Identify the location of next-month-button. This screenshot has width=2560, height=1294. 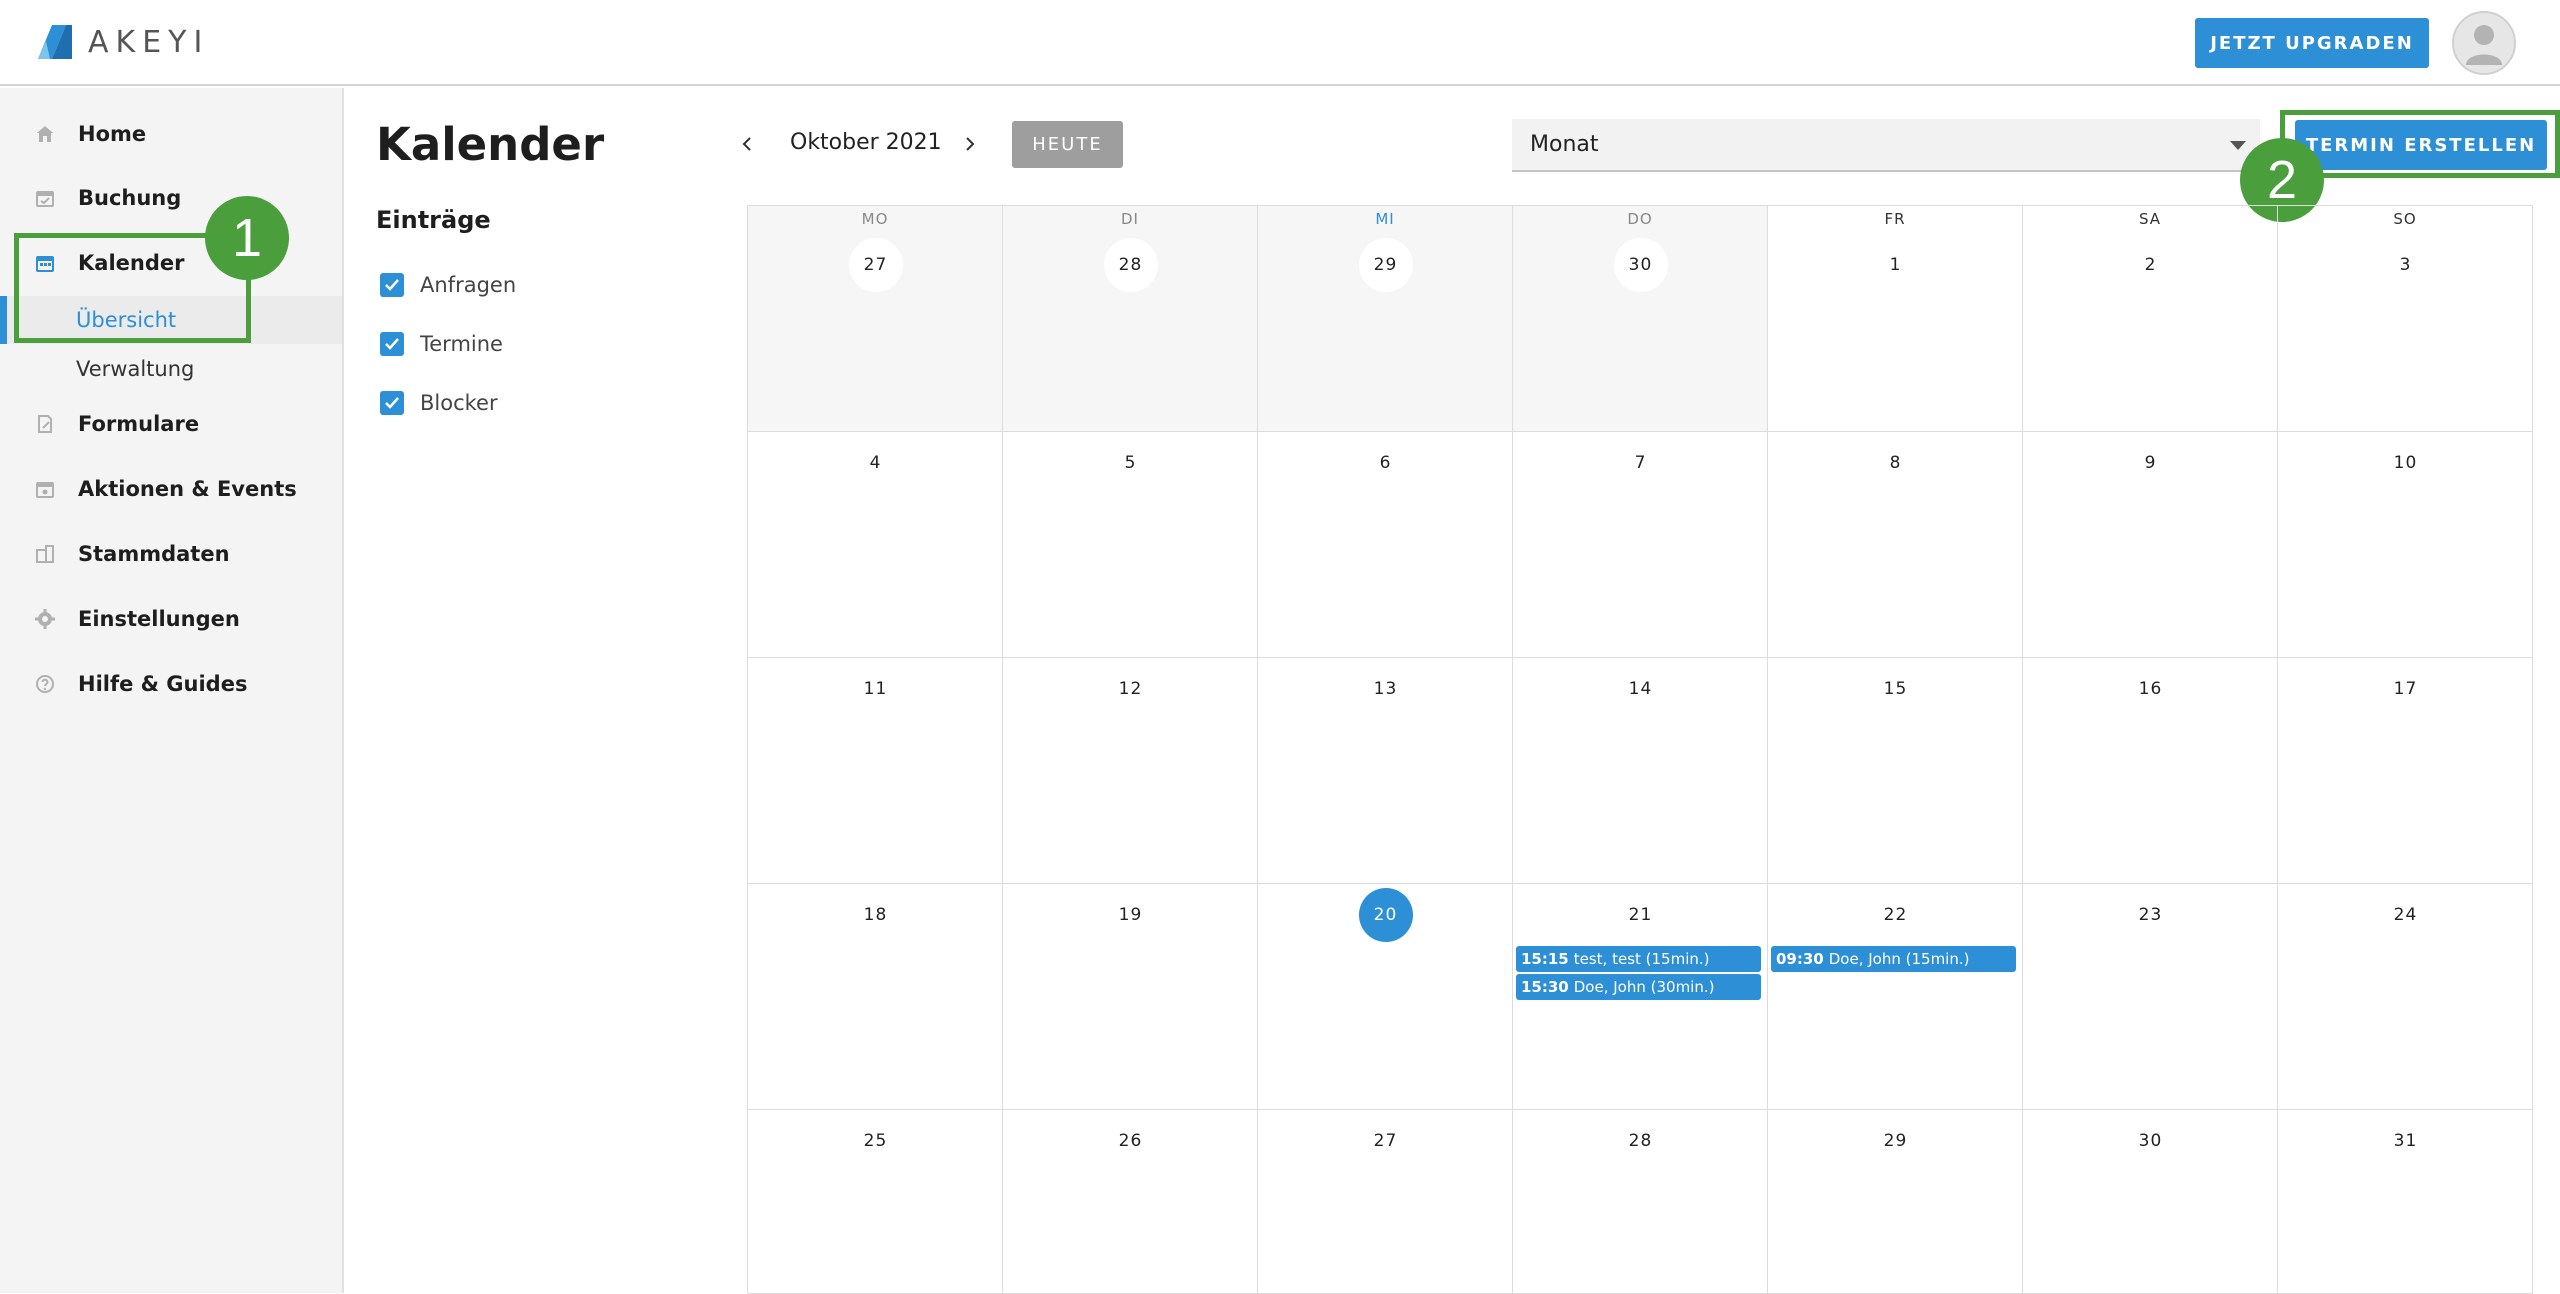
(970, 145).